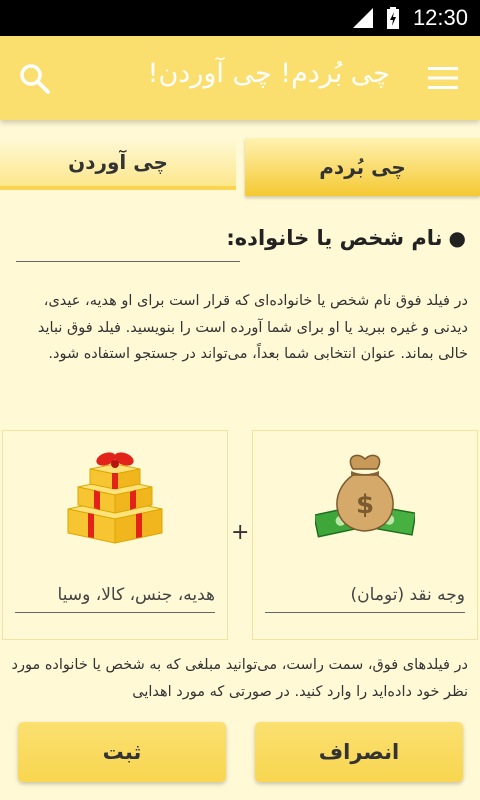 This screenshot has height=800, width=480. Describe the element at coordinates (240, 532) in the screenshot. I see `plus-sign: +` at that location.